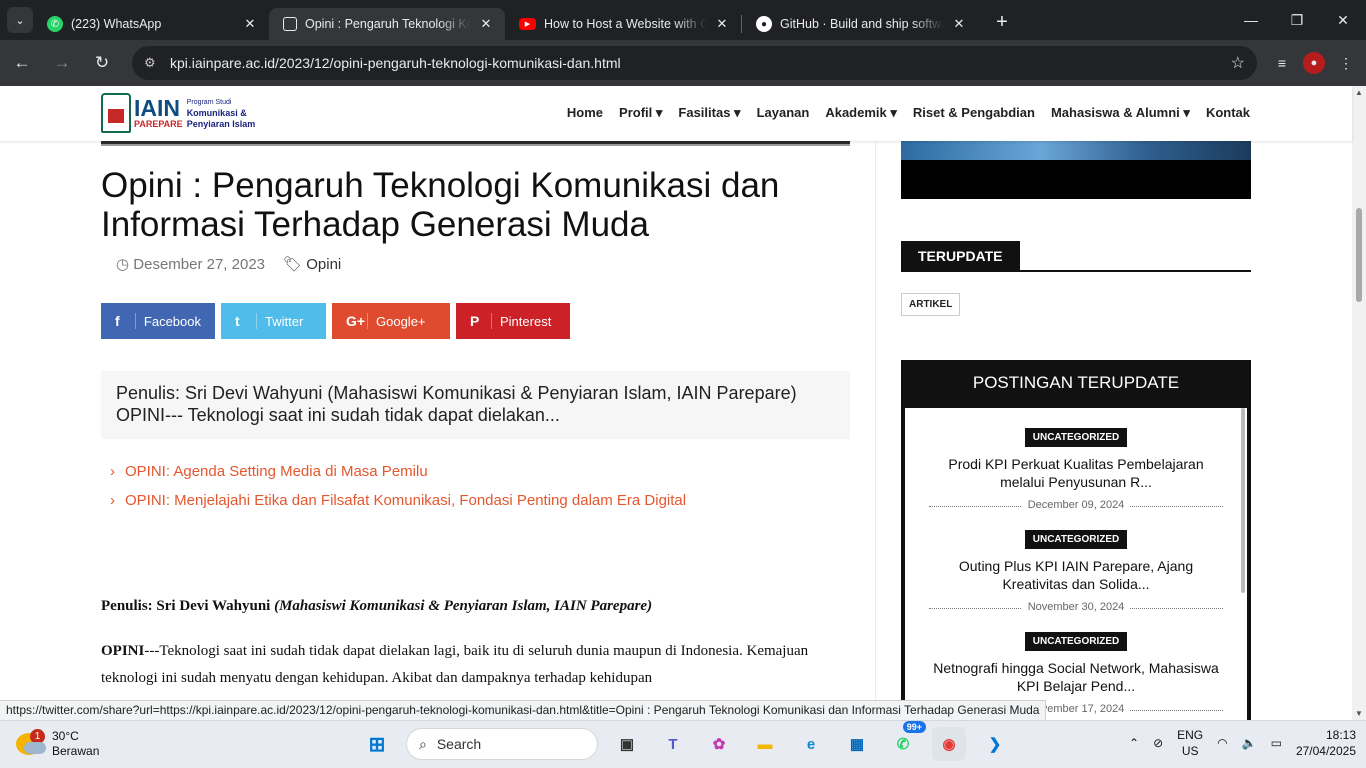 Image resolution: width=1366 pixels, height=768 pixels. Describe the element at coordinates (1249, 743) in the screenshot. I see `volume-icon: 🔈` at that location.